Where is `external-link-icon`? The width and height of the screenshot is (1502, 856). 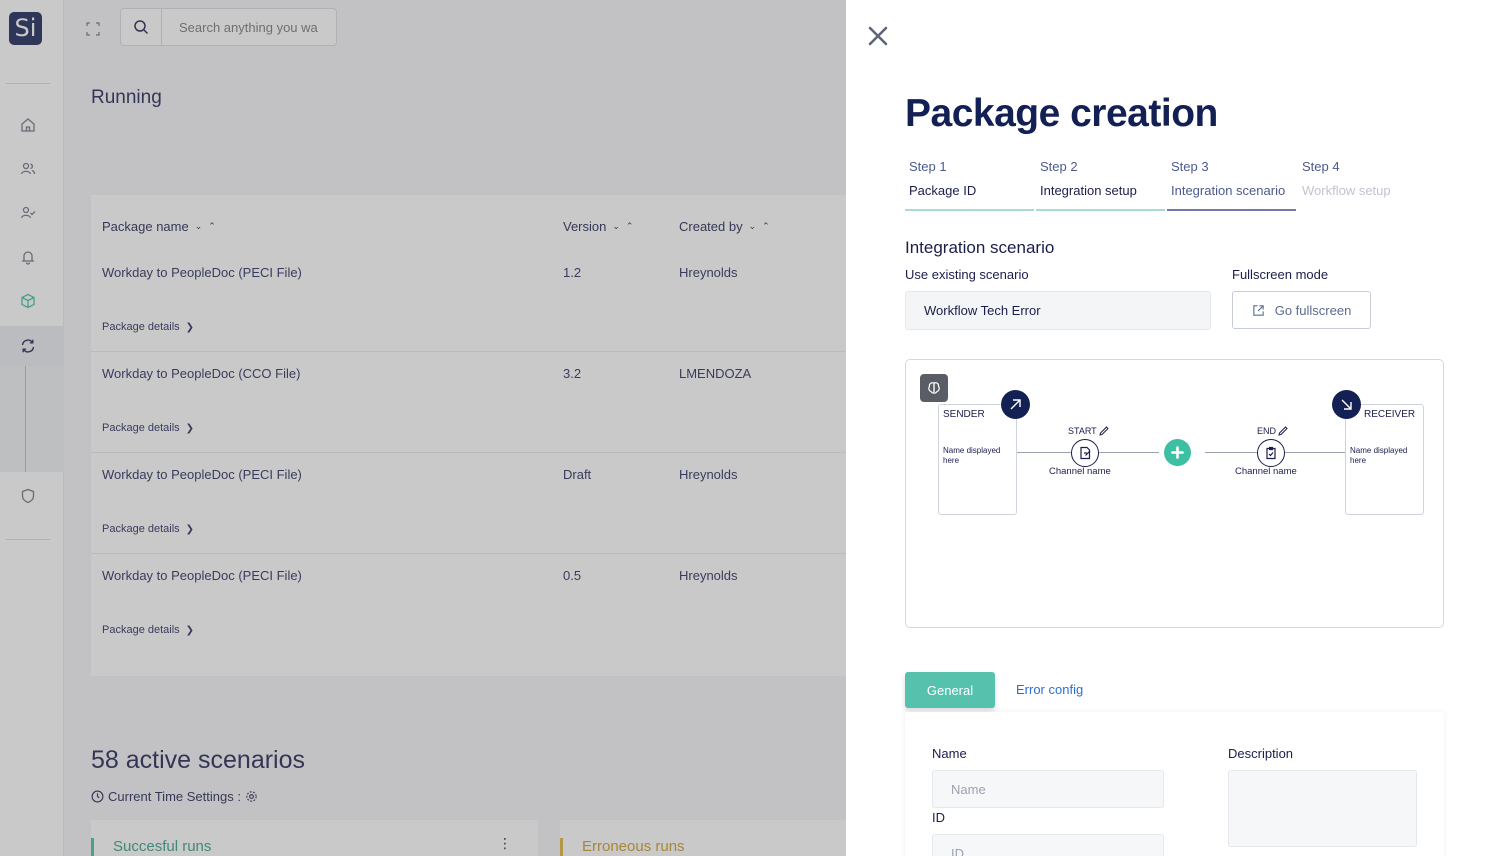
external-link-icon is located at coordinates (1258, 310).